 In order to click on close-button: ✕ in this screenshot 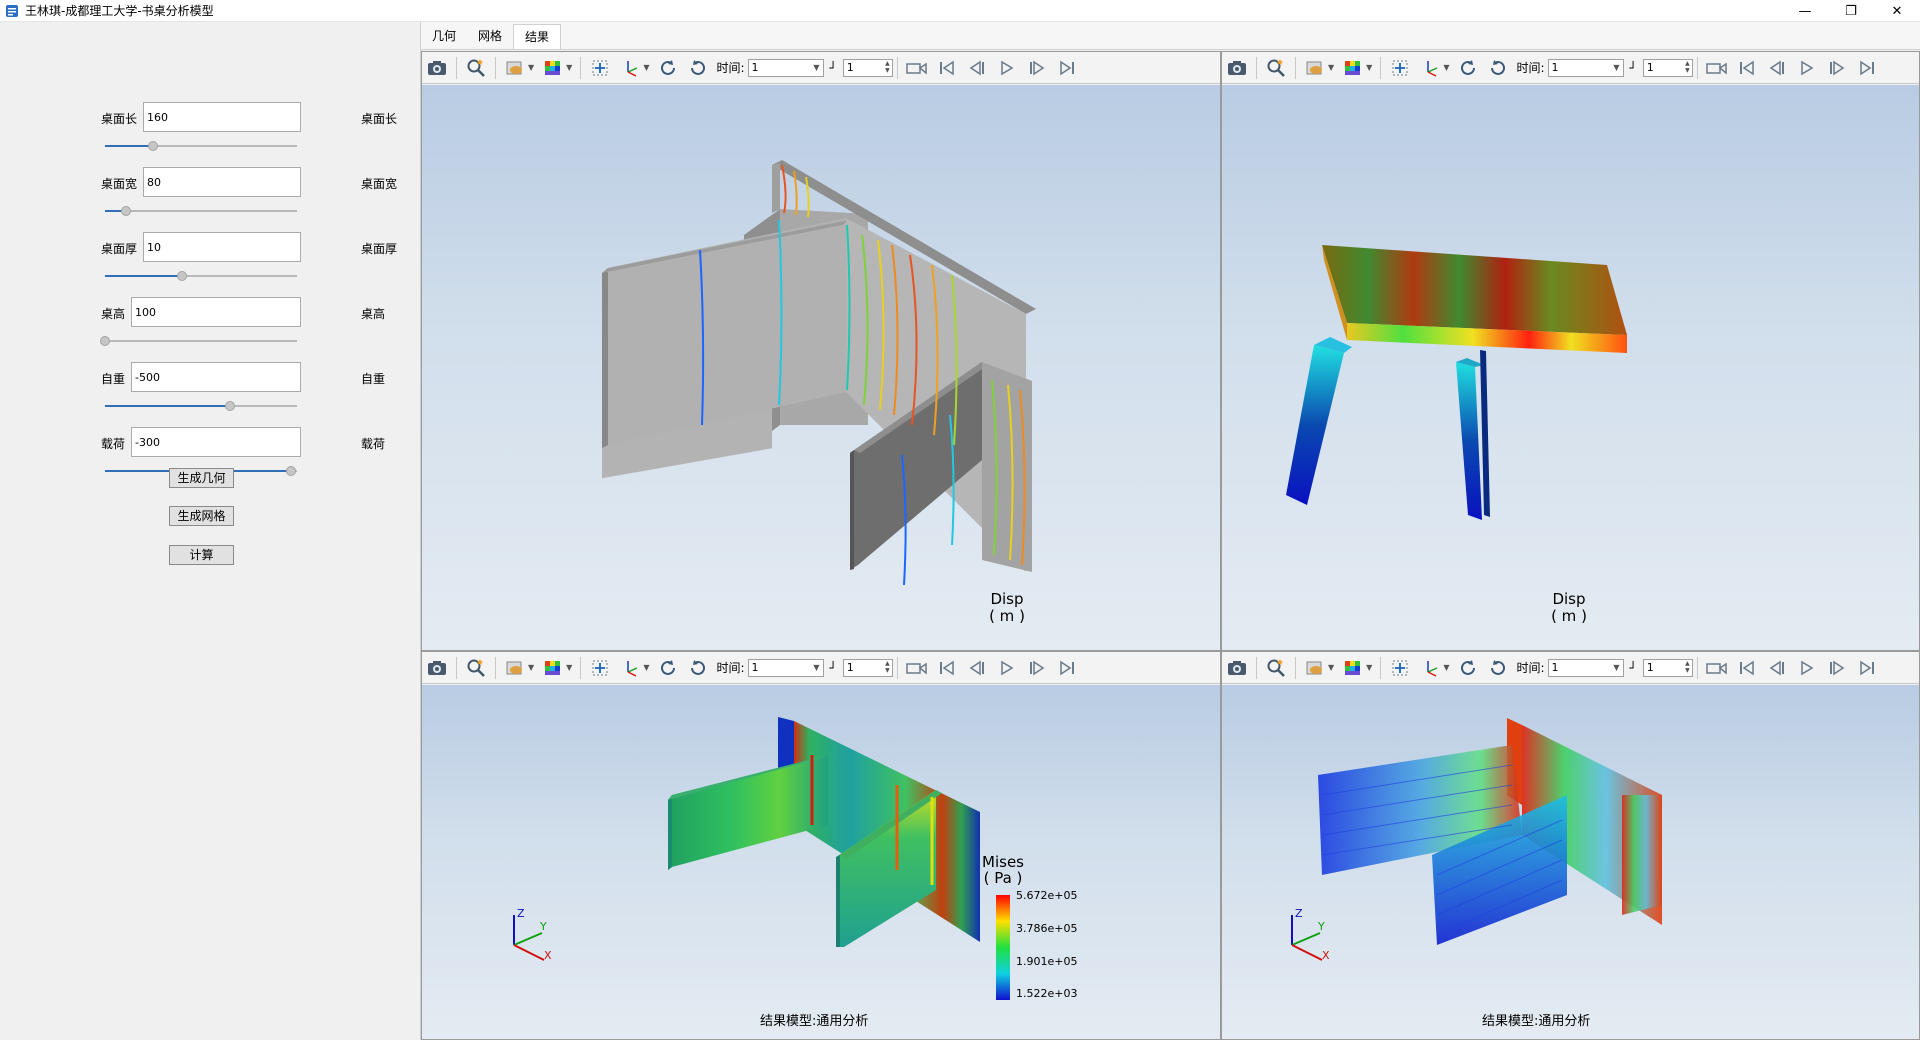, I will do `click(1897, 11)`.